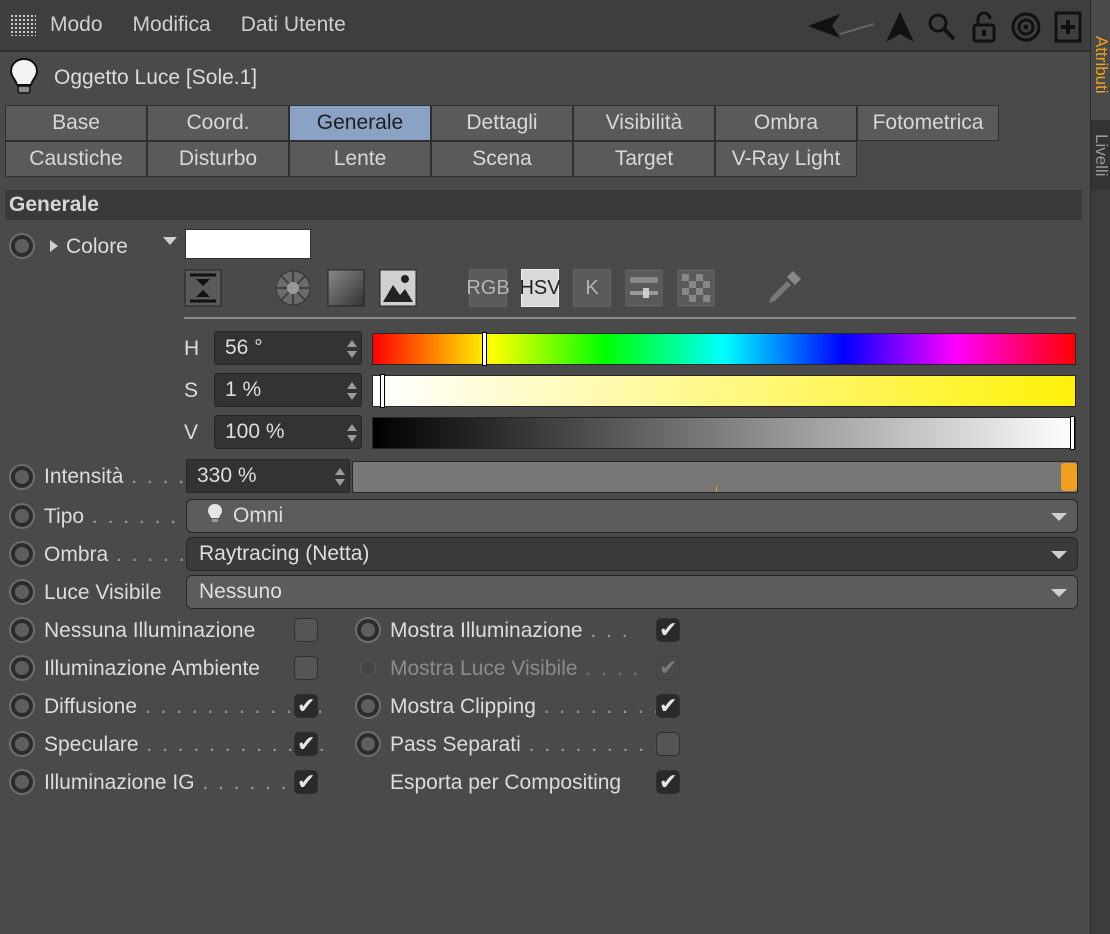  I want to click on mode-kelvin-button: K, so click(592, 288).